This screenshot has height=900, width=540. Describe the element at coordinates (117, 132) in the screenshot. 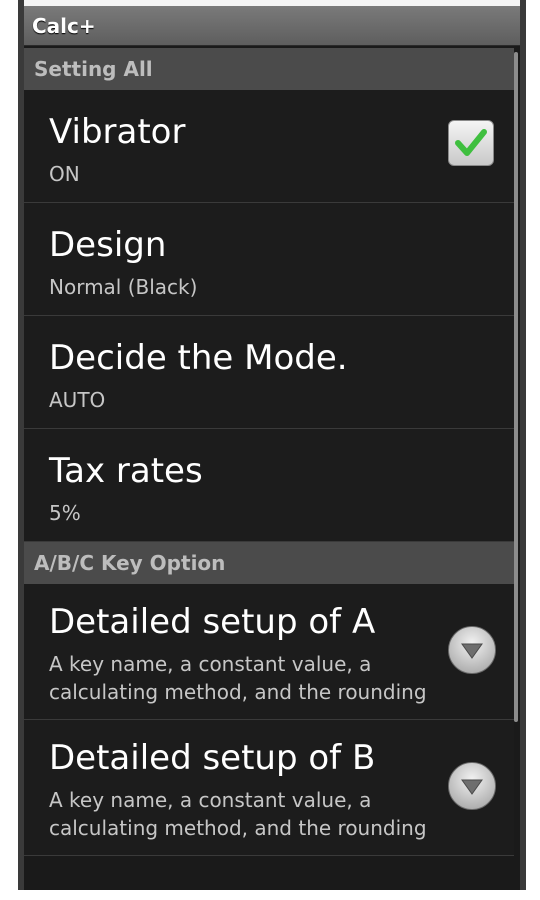

I see `pref-title: Vibrator` at that location.